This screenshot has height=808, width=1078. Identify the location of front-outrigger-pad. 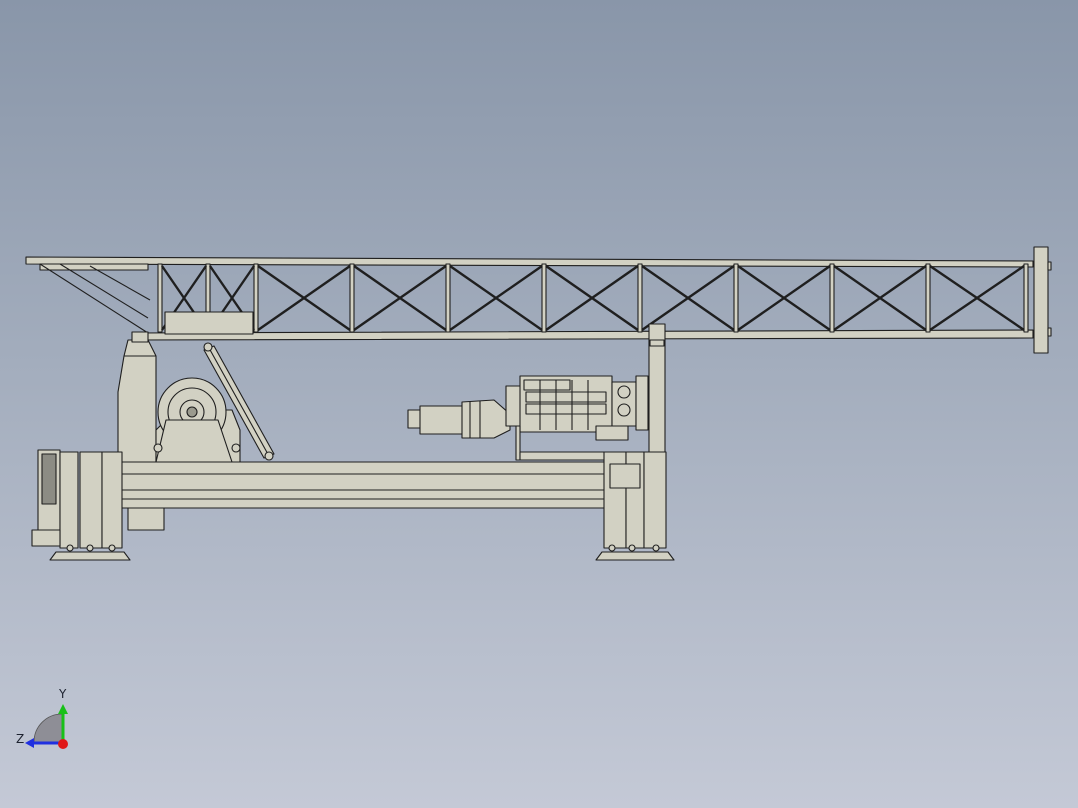
(90, 556).